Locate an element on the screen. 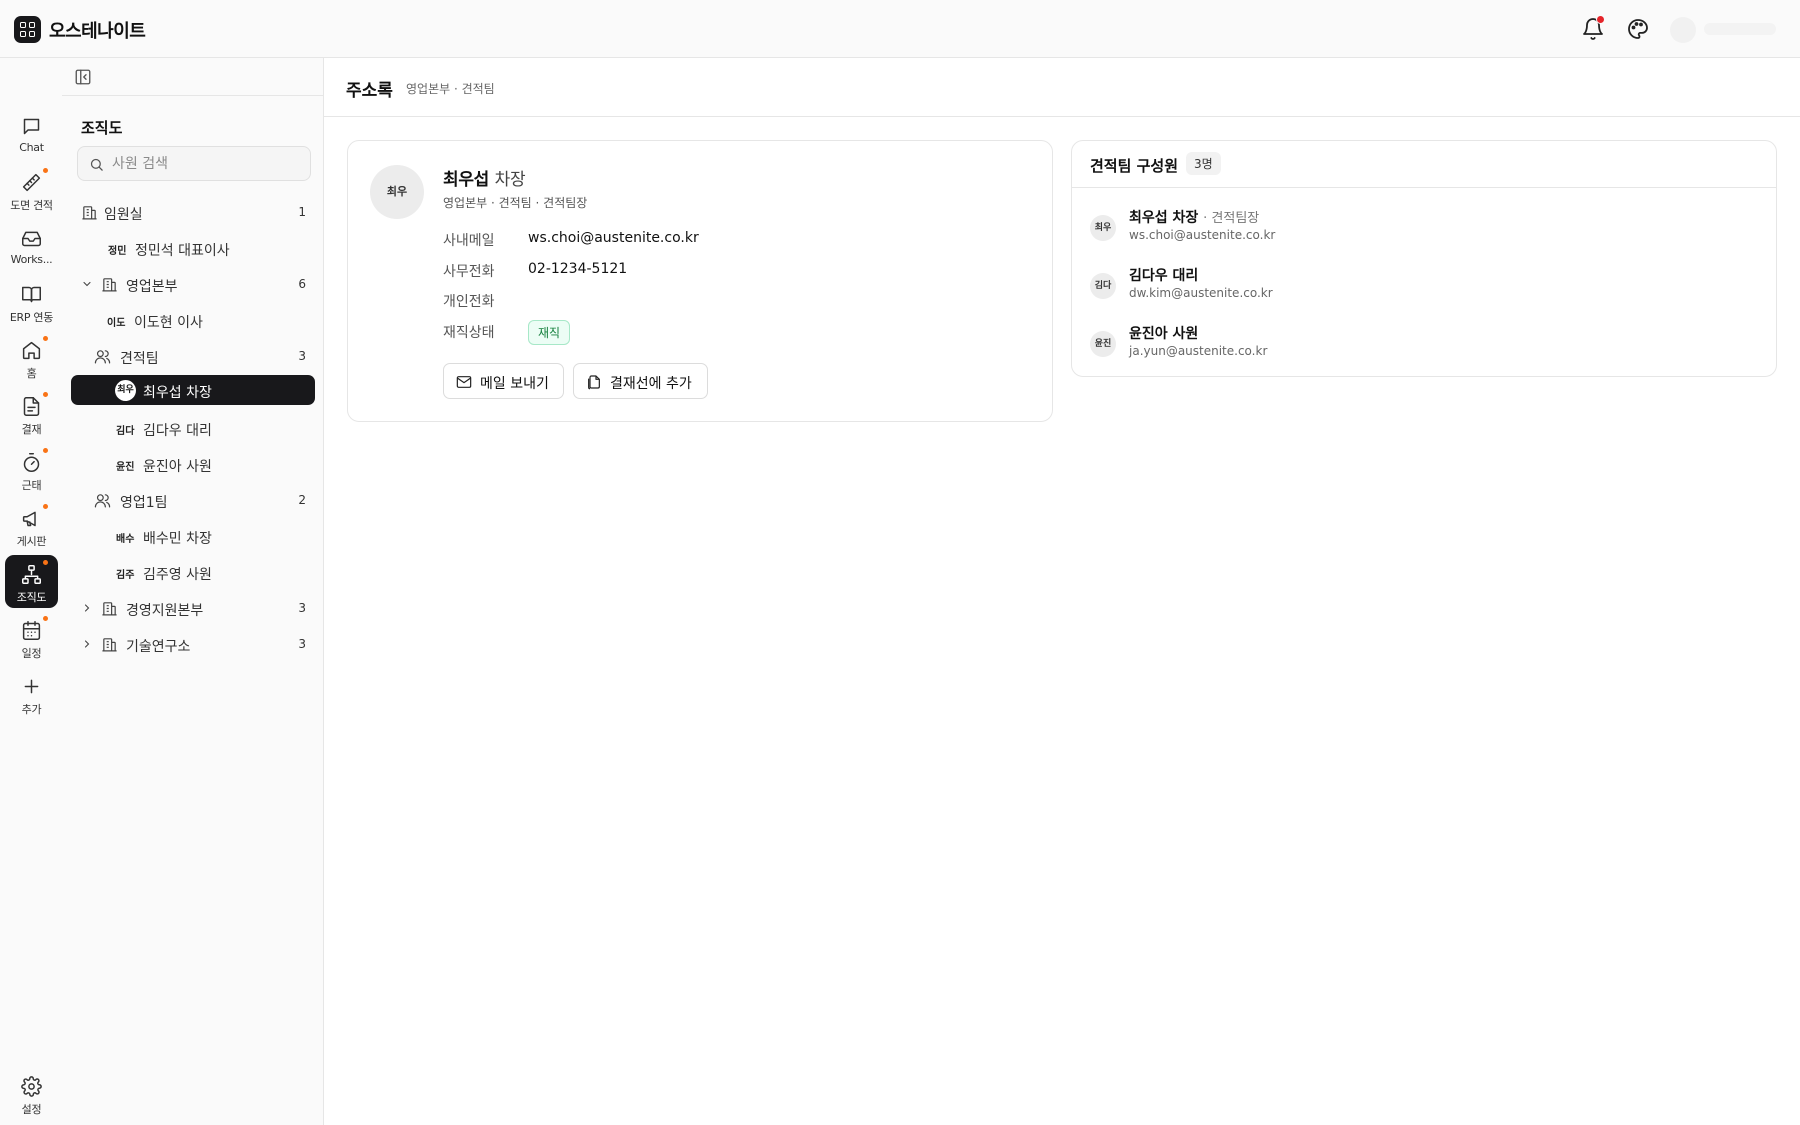 The width and height of the screenshot is (1800, 1125). rank-text: 차장 is located at coordinates (510, 180).